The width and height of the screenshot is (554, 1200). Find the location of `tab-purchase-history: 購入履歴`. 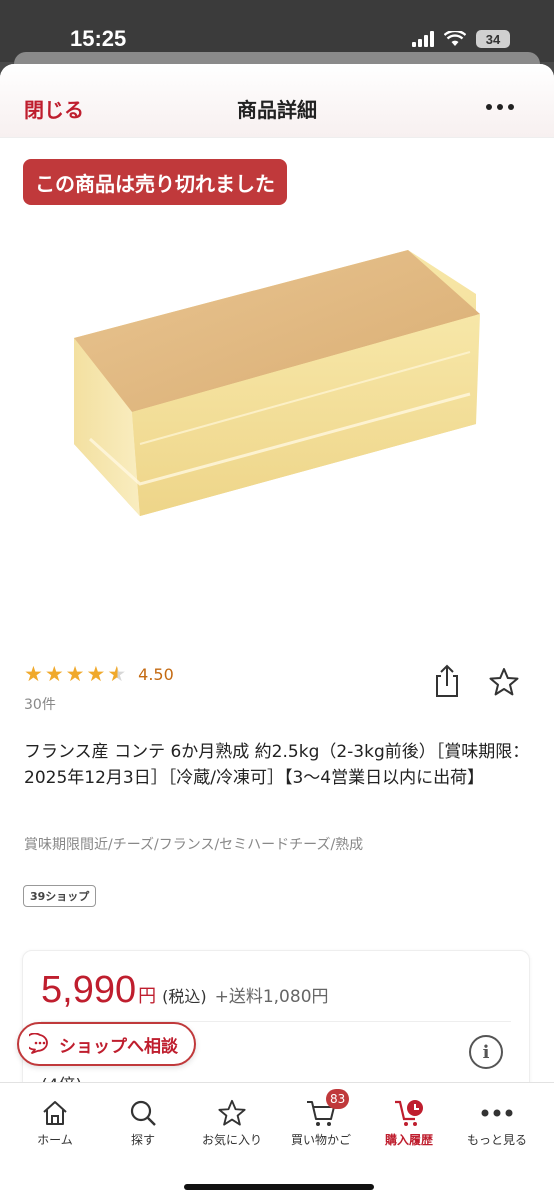

tab-purchase-history: 購入履歴 is located at coordinates (409, 1121).